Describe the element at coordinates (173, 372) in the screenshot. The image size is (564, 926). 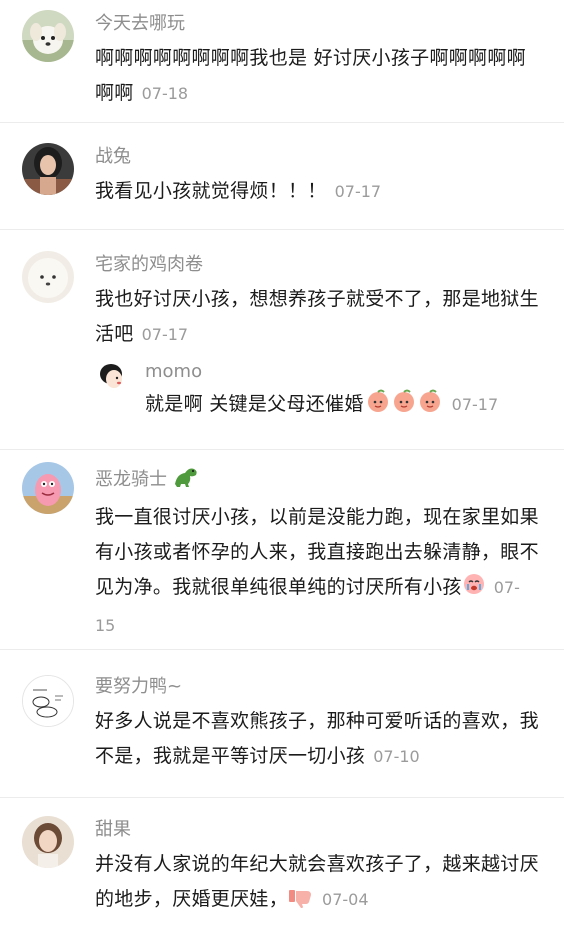
I see `username-text: momo` at that location.